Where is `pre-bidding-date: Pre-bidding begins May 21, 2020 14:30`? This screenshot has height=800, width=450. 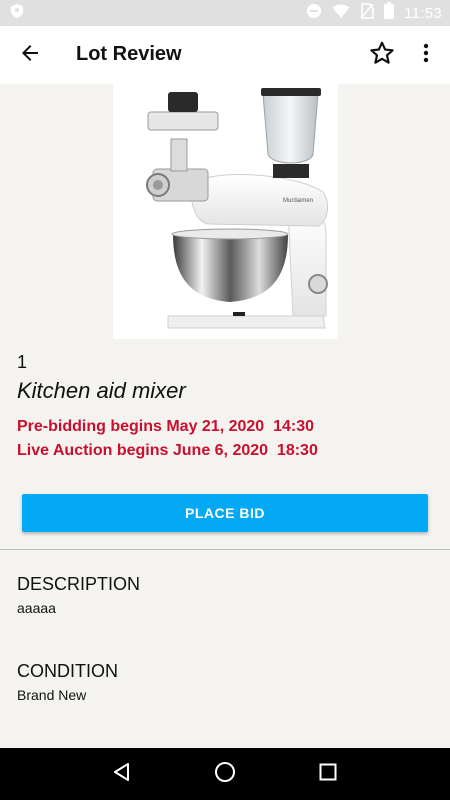 pre-bidding-date: Pre-bidding begins May 21, 2020 14:30 is located at coordinates (165, 426).